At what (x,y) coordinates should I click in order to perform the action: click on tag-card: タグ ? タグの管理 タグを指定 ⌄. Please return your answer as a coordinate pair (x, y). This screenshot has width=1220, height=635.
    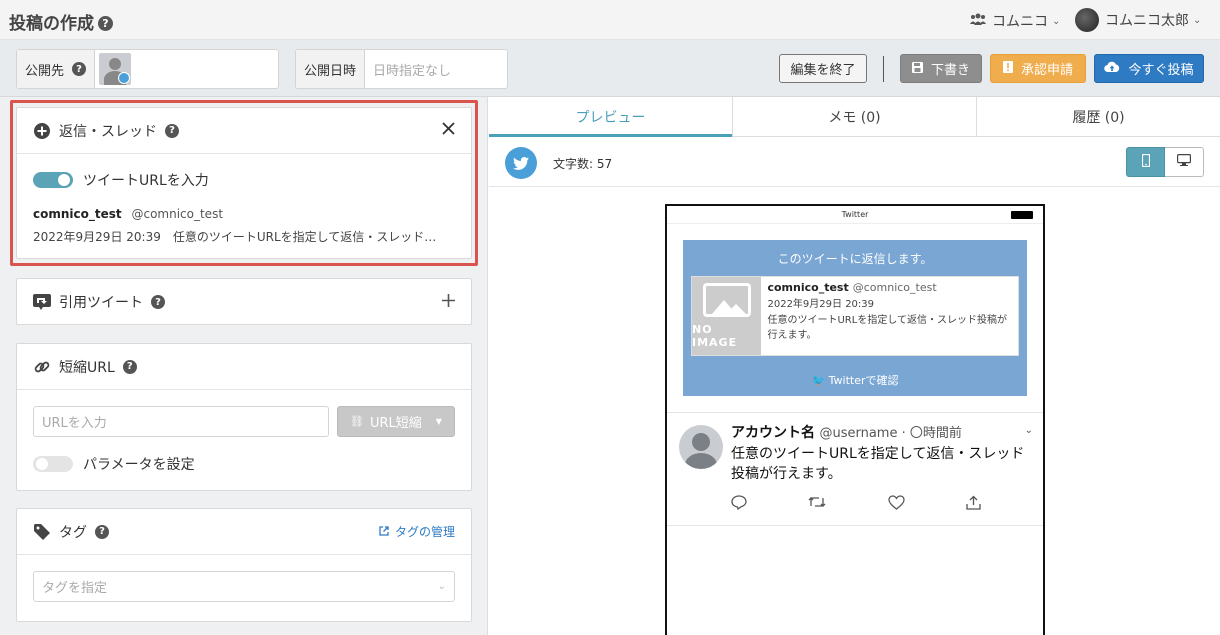
    Looking at the image, I should click on (244, 565).